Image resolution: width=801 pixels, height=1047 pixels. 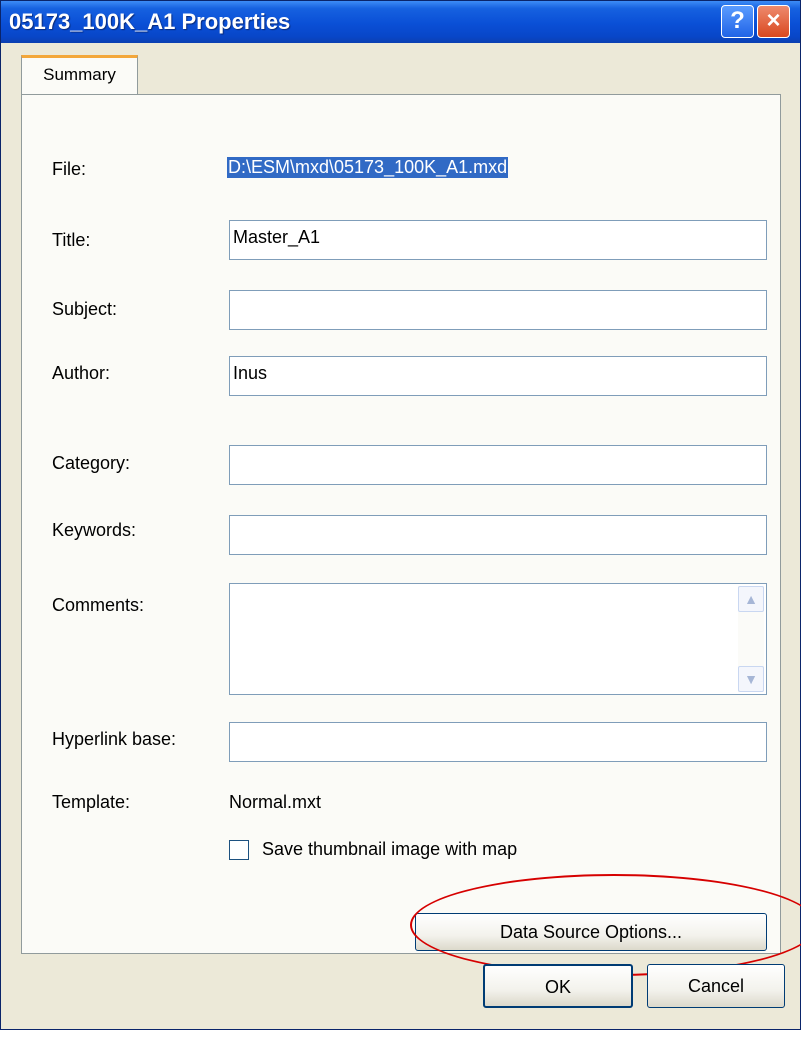 I want to click on cancel-button: Cancel, so click(x=716, y=986).